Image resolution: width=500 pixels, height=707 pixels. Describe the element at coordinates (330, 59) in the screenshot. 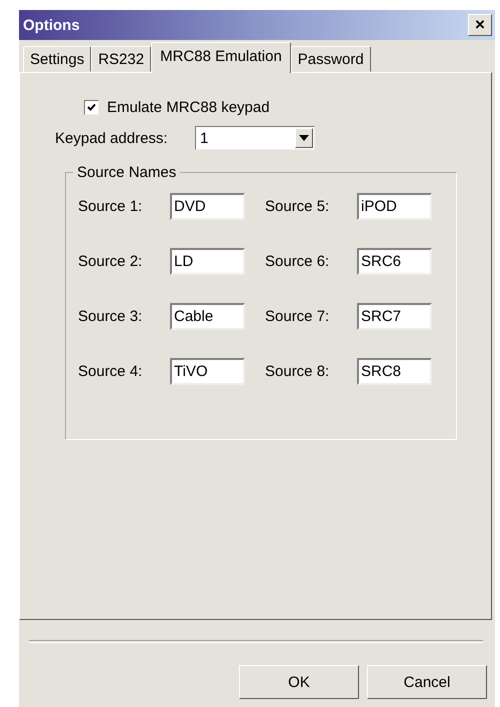

I see `tab: Password` at that location.